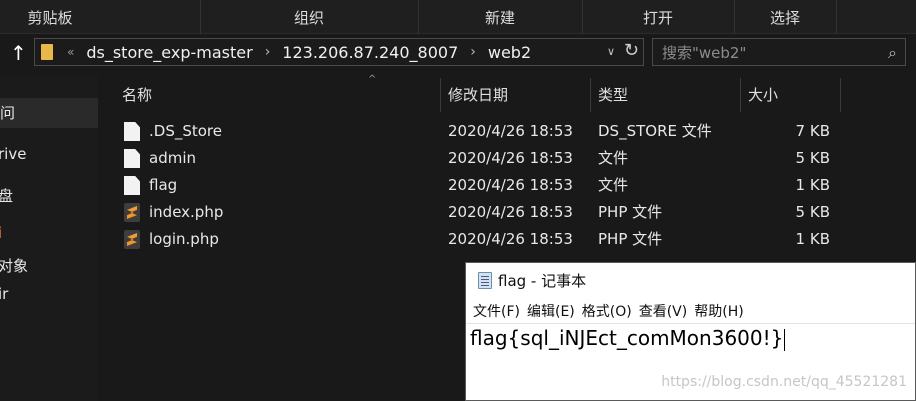  What do you see at coordinates (186, 212) in the screenshot?
I see `file-name: index.php` at bounding box center [186, 212].